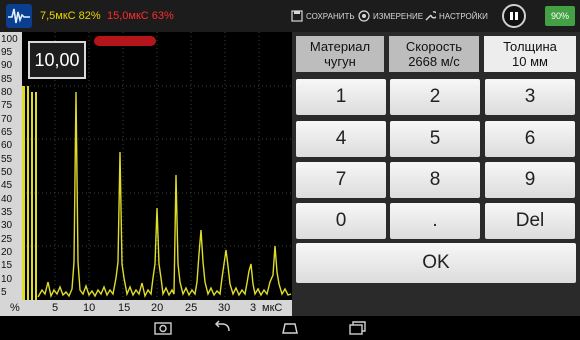  I want to click on tab-velocity-title: Скорость, so click(434, 46).